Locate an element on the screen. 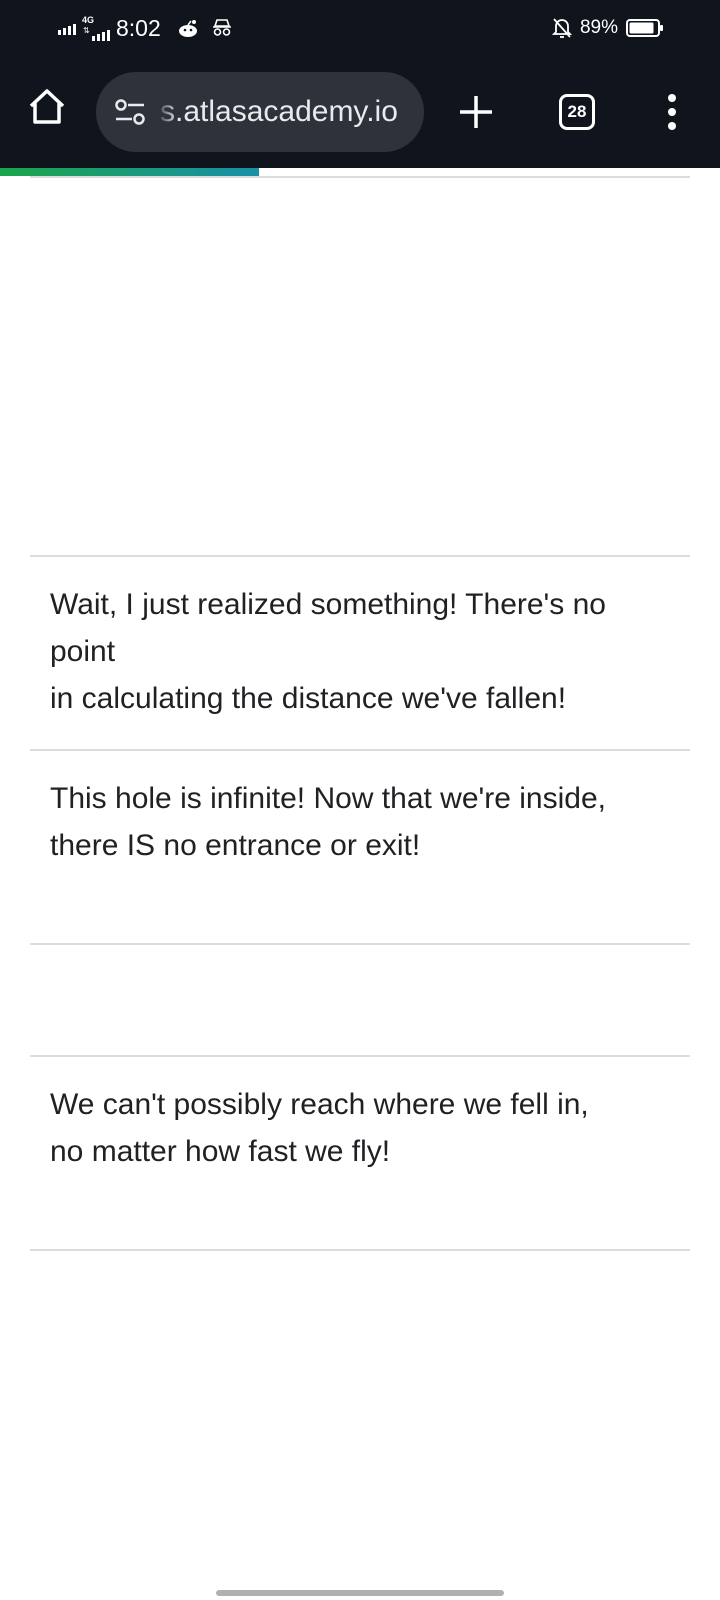 This screenshot has width=720, height=1600. tab-switcher-button: 28 is located at coordinates (577, 112).